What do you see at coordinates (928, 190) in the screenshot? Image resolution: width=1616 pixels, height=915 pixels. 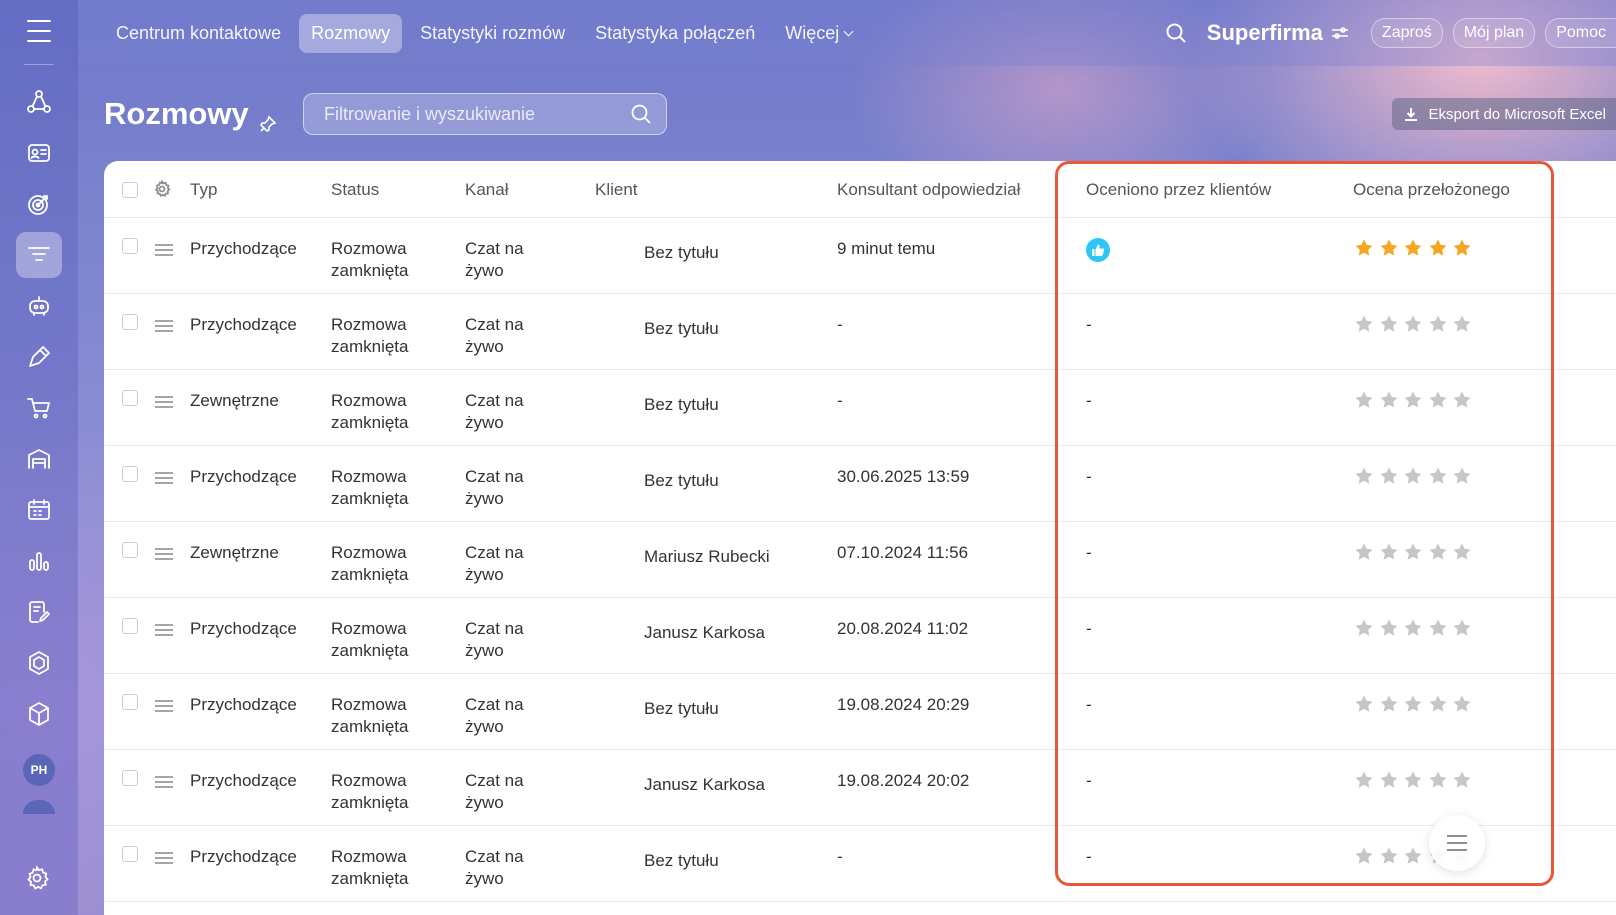 I see `column-header-konsultant: Konsultant odpowiedział` at bounding box center [928, 190].